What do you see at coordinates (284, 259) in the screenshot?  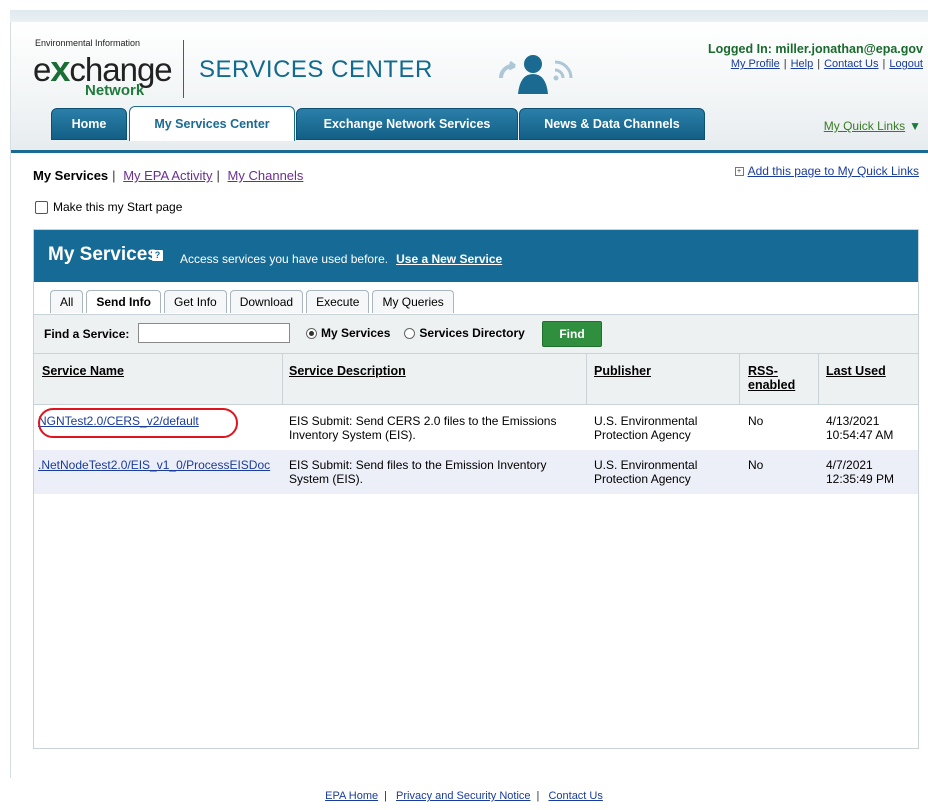 I see `panel-desc-text: Access services you have used before.` at bounding box center [284, 259].